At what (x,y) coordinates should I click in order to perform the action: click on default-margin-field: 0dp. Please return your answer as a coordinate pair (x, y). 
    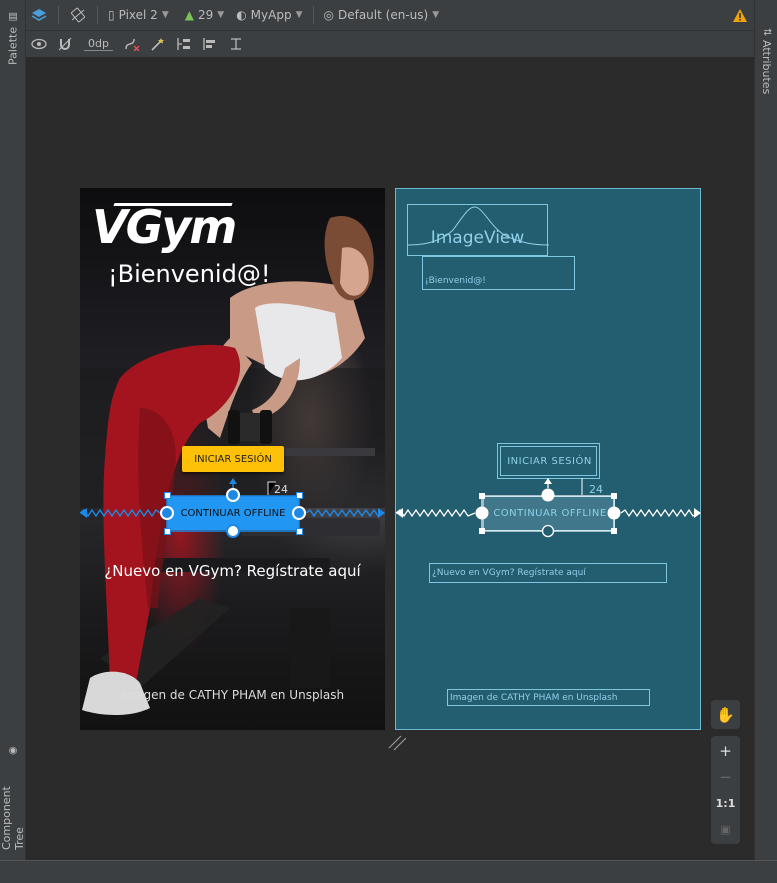
    Looking at the image, I should click on (98, 44).